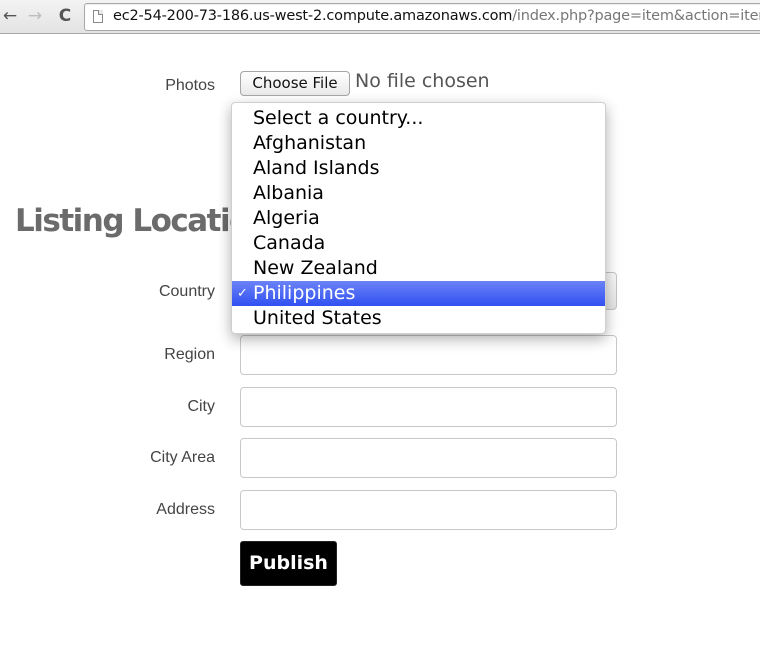 The width and height of the screenshot is (760, 658). Describe the element at coordinates (310, 143) in the screenshot. I see `option-label: Afghanistan` at that location.